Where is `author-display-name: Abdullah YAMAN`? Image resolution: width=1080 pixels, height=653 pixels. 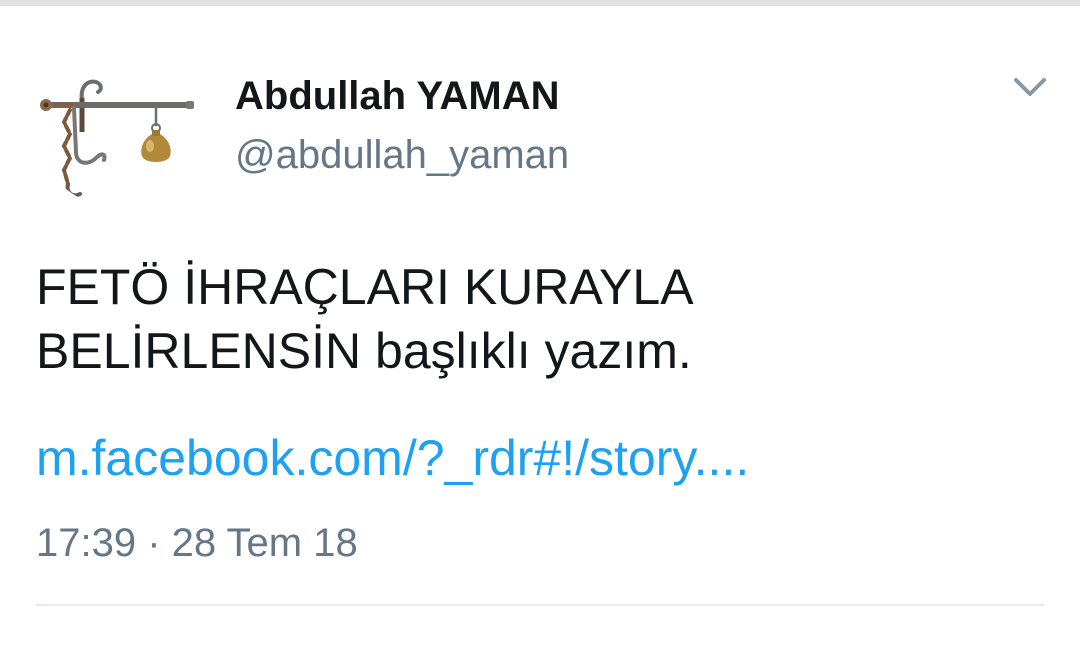
author-display-name: Abdullah YAMAN is located at coordinates (397, 96).